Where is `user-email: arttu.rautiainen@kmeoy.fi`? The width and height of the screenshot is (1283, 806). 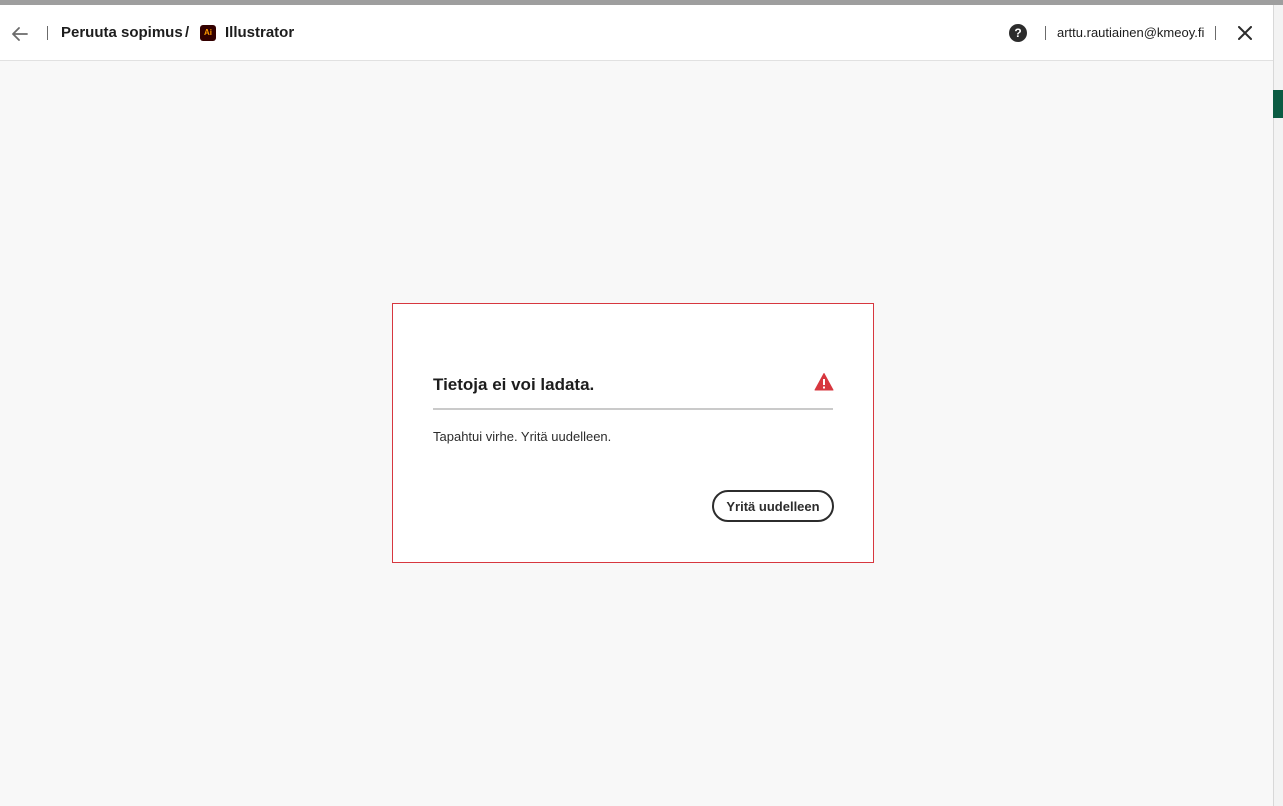
user-email: arttu.rautiainen@kmeoy.fi is located at coordinates (1131, 32).